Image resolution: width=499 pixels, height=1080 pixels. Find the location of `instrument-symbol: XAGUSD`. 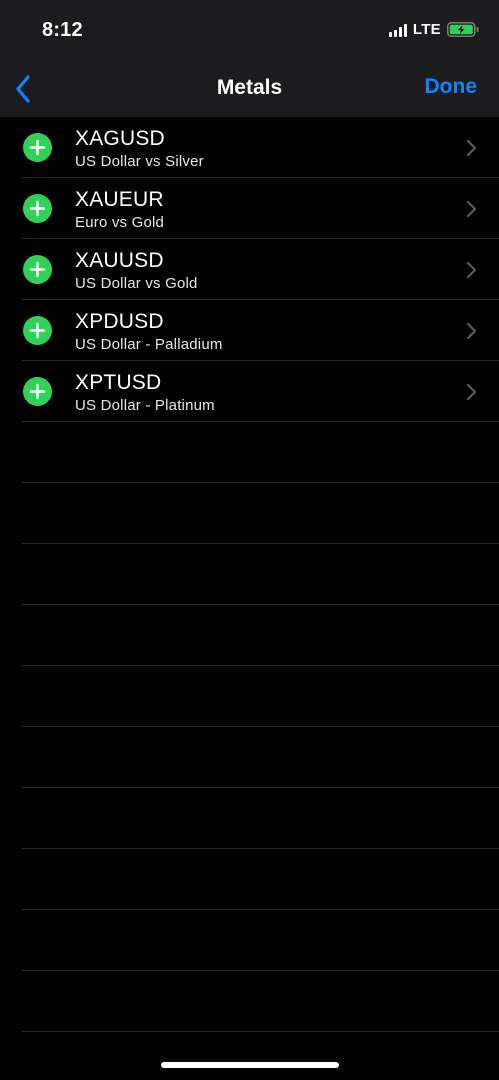

instrument-symbol: XAGUSD is located at coordinates (120, 138).